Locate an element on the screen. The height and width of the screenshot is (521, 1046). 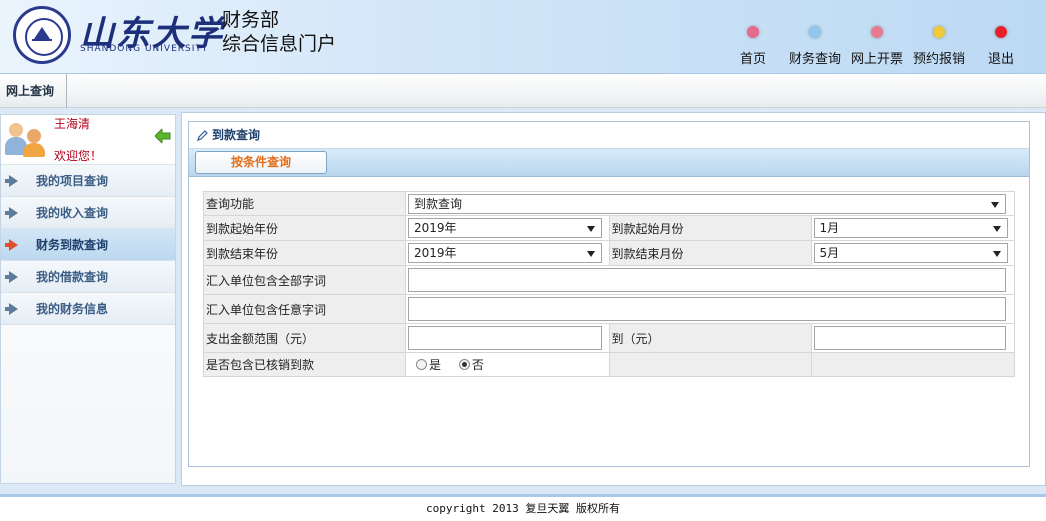
sidebar-item-loan-query: 我的借款查询 is located at coordinates (88, 277).